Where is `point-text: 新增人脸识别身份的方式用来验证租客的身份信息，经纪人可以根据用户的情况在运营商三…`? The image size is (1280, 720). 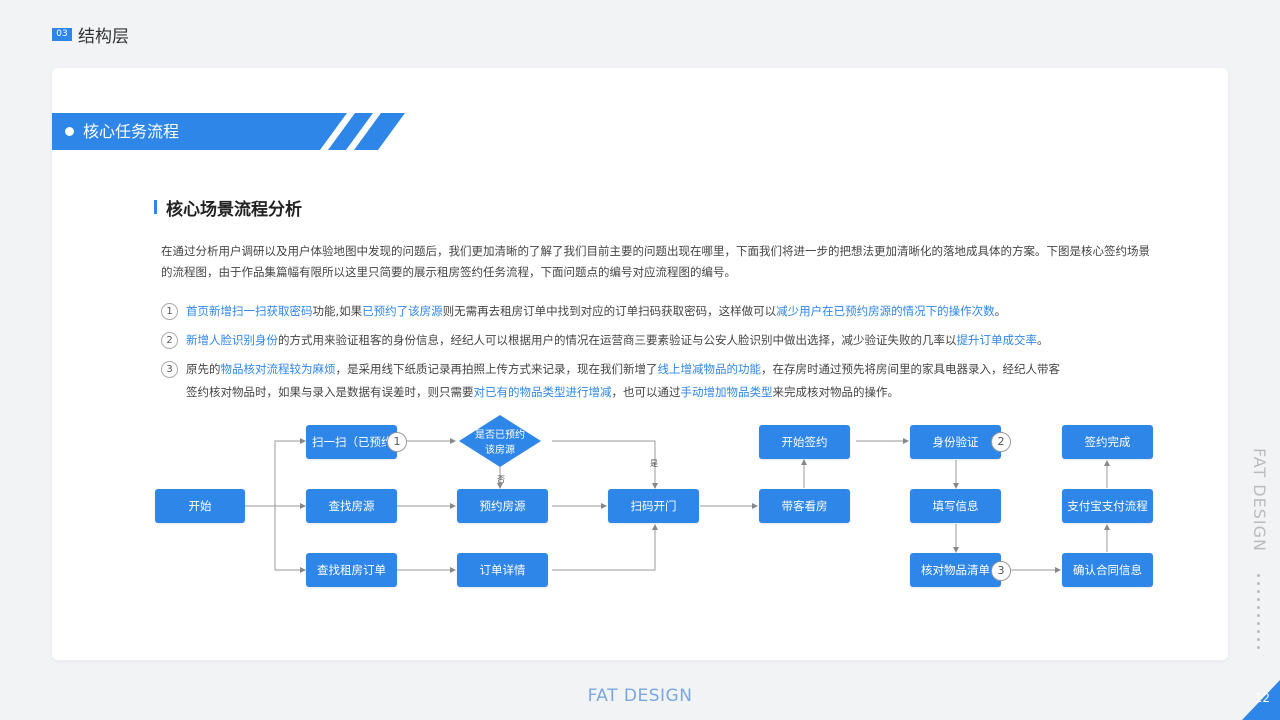
point-text: 新增人脸识别身份的方式用来验证租客的身份信息，经纪人可以根据用户的情况在运营商三… is located at coordinates (623, 340).